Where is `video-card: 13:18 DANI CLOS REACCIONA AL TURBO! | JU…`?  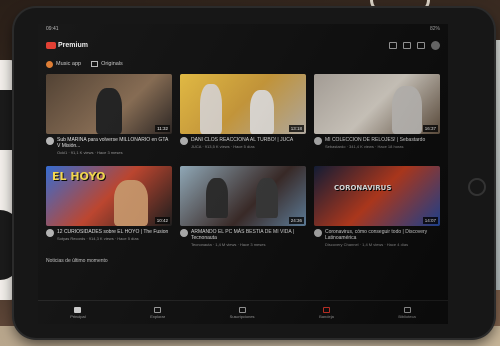 video-card: 13:18 DANI CLOS REACCIONA AL TURBO! | JU… is located at coordinates (243, 117).